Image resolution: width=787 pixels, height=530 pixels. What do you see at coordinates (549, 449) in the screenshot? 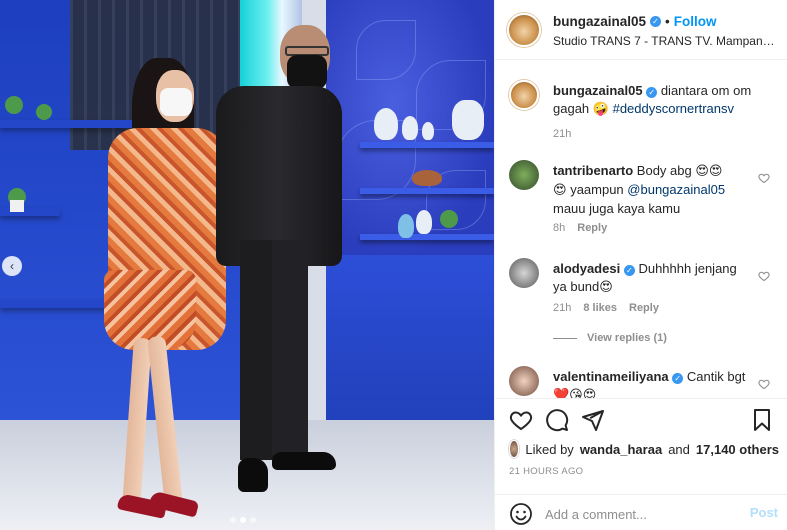
I see `liked-by-prefix: Liked by` at bounding box center [549, 449].